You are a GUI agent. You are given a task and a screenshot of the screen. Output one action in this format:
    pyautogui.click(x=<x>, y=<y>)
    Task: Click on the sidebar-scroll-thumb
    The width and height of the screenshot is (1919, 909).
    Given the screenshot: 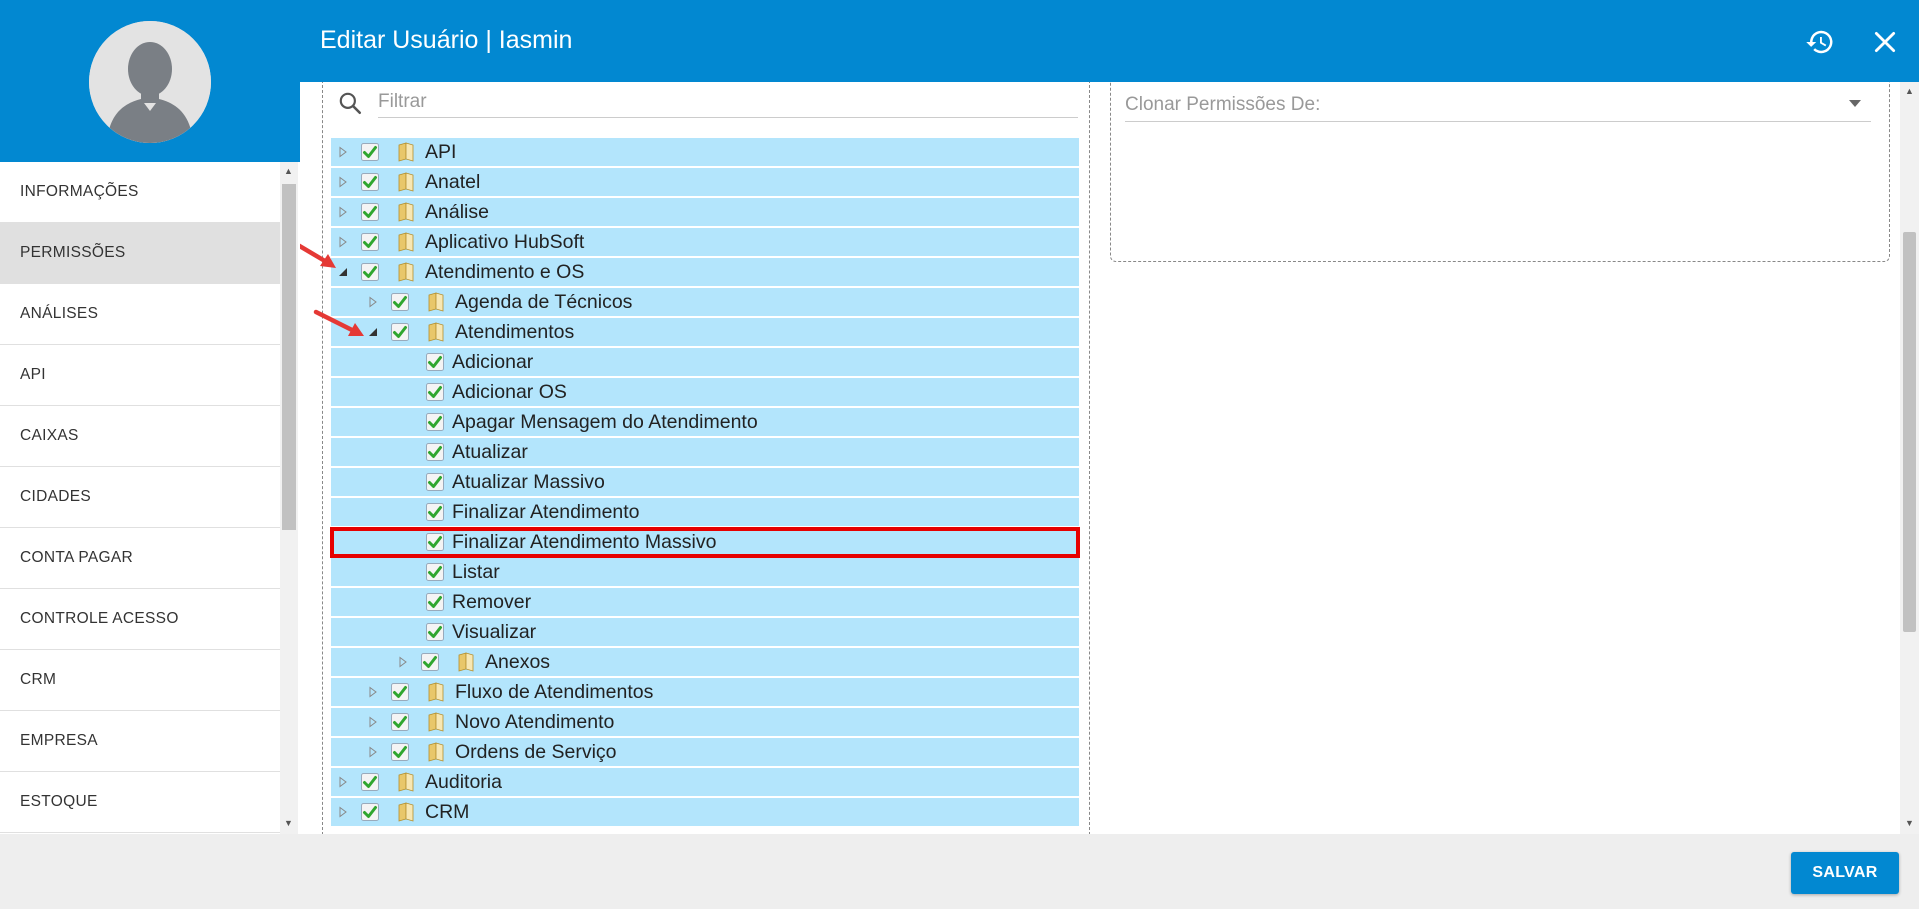 What is the action you would take?
    pyautogui.click(x=289, y=357)
    